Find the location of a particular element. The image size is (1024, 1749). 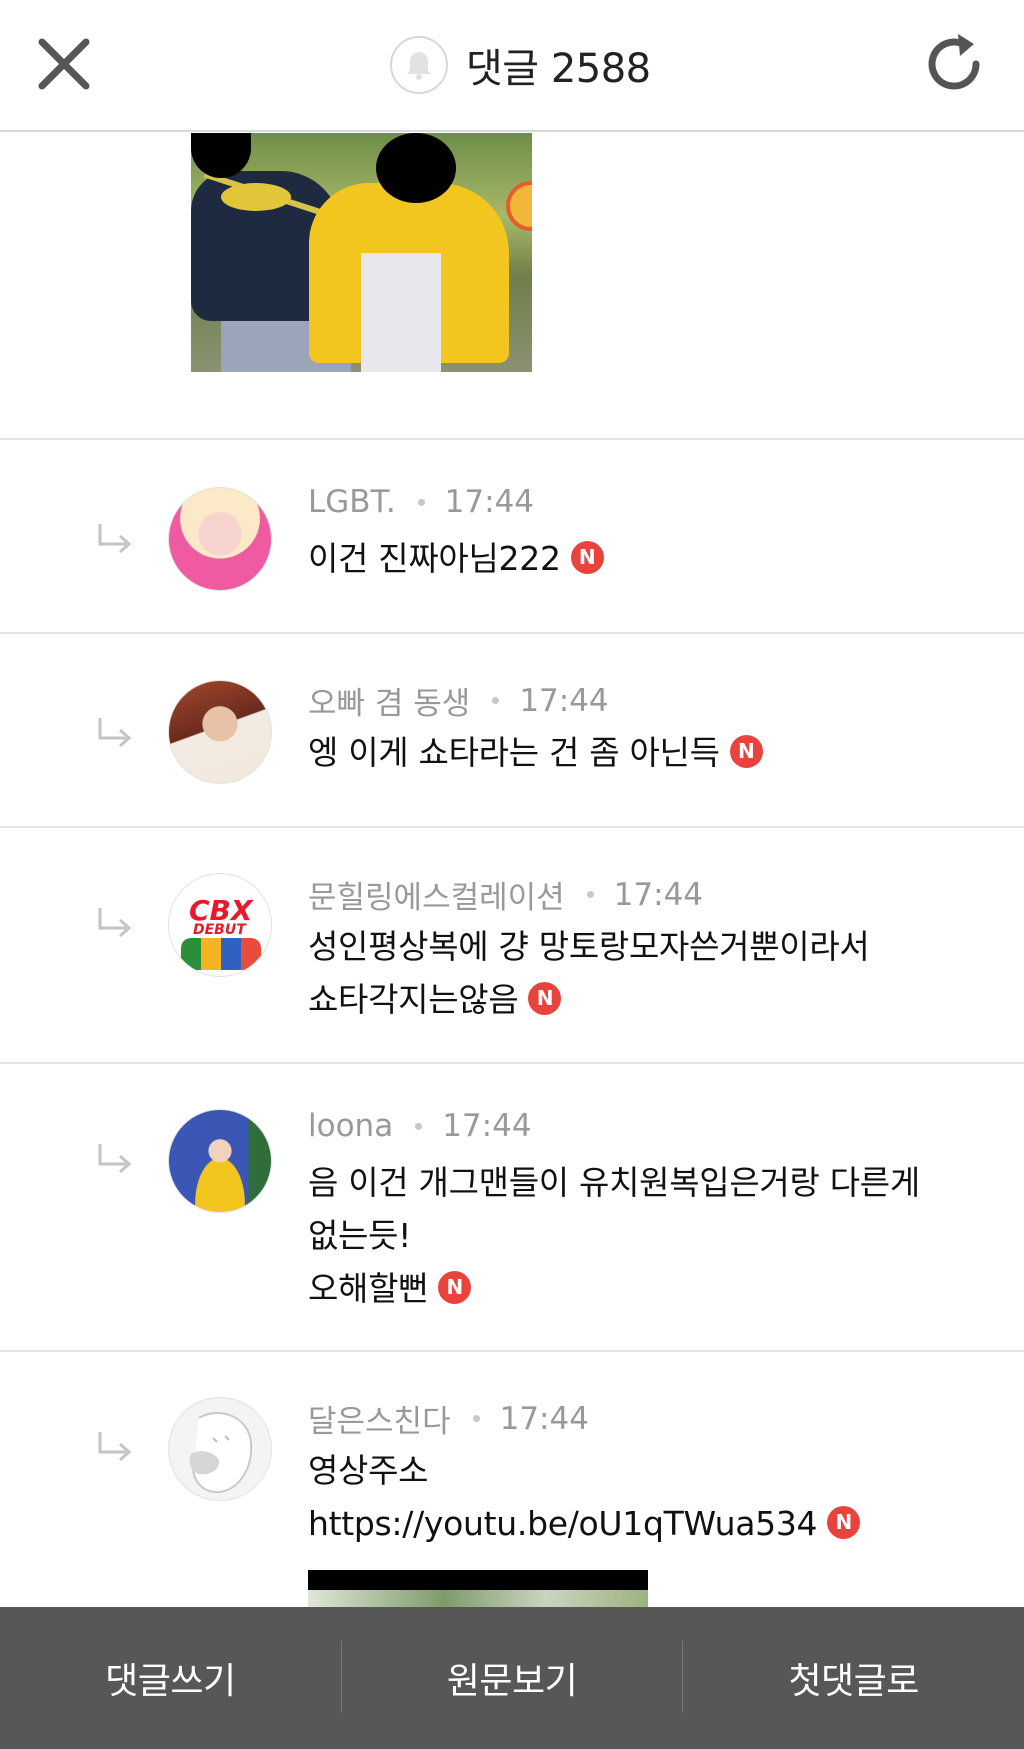

comment-meta: 오빠 겸 동생 17:44 is located at coordinates (458, 700).